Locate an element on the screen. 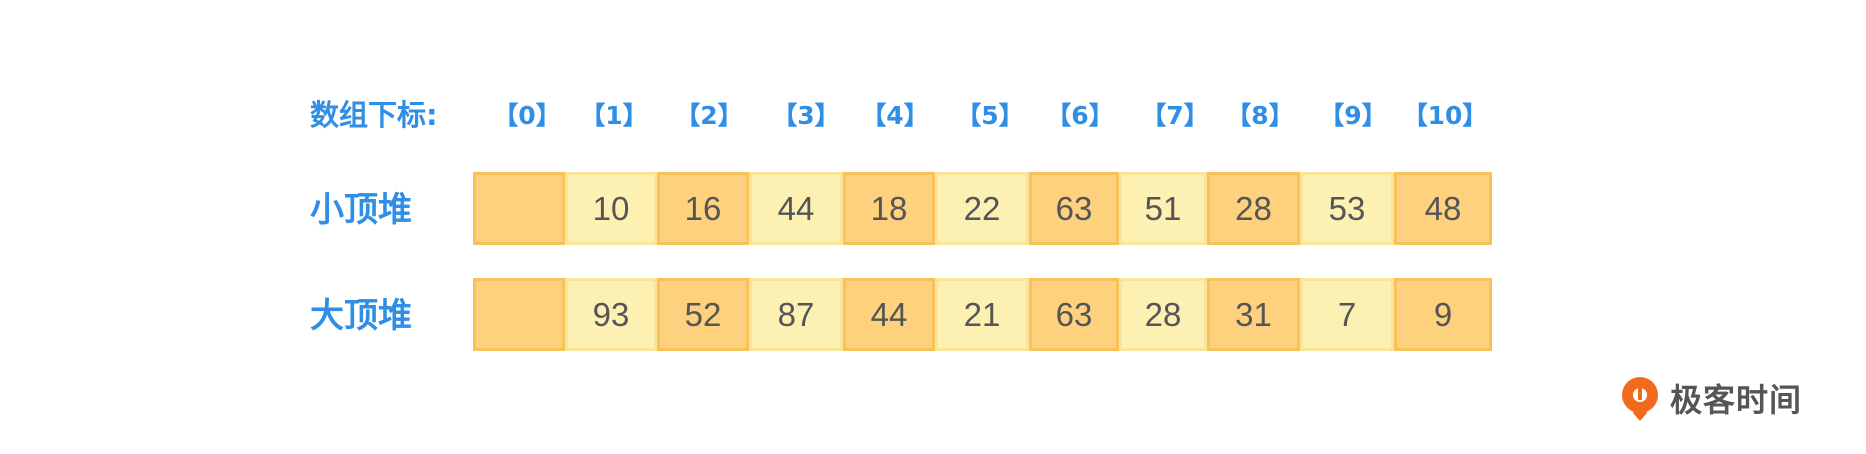 Image resolution: width=1866 pixels, height=454 pixels. max-heap-cell-10: 9 is located at coordinates (1443, 314).